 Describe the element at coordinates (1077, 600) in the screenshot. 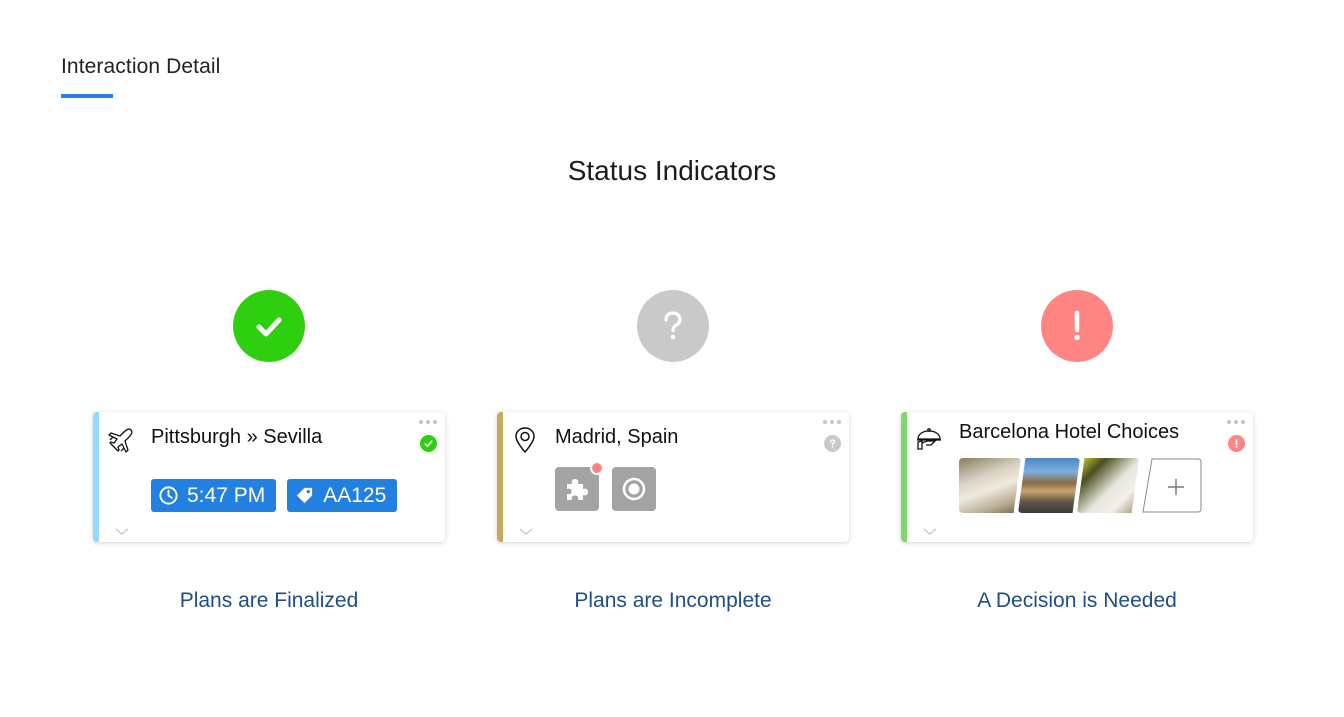

I see `status-caption: A Decision is Needed` at that location.